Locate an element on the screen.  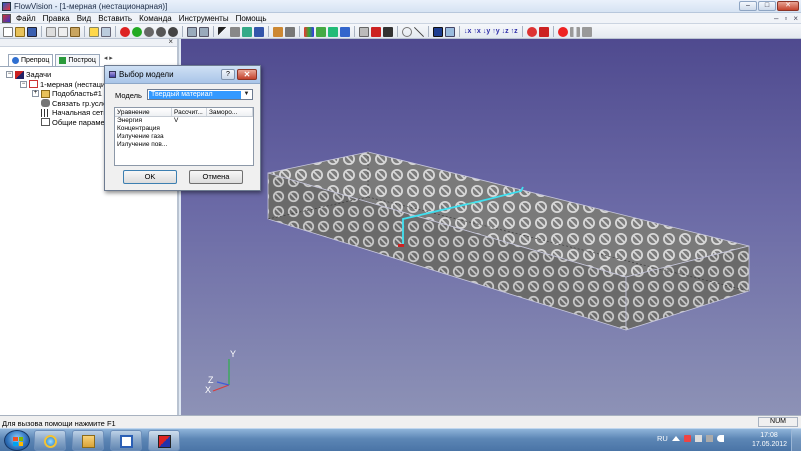
mdi-restore-button: ▫ is located at coordinates (785, 18).